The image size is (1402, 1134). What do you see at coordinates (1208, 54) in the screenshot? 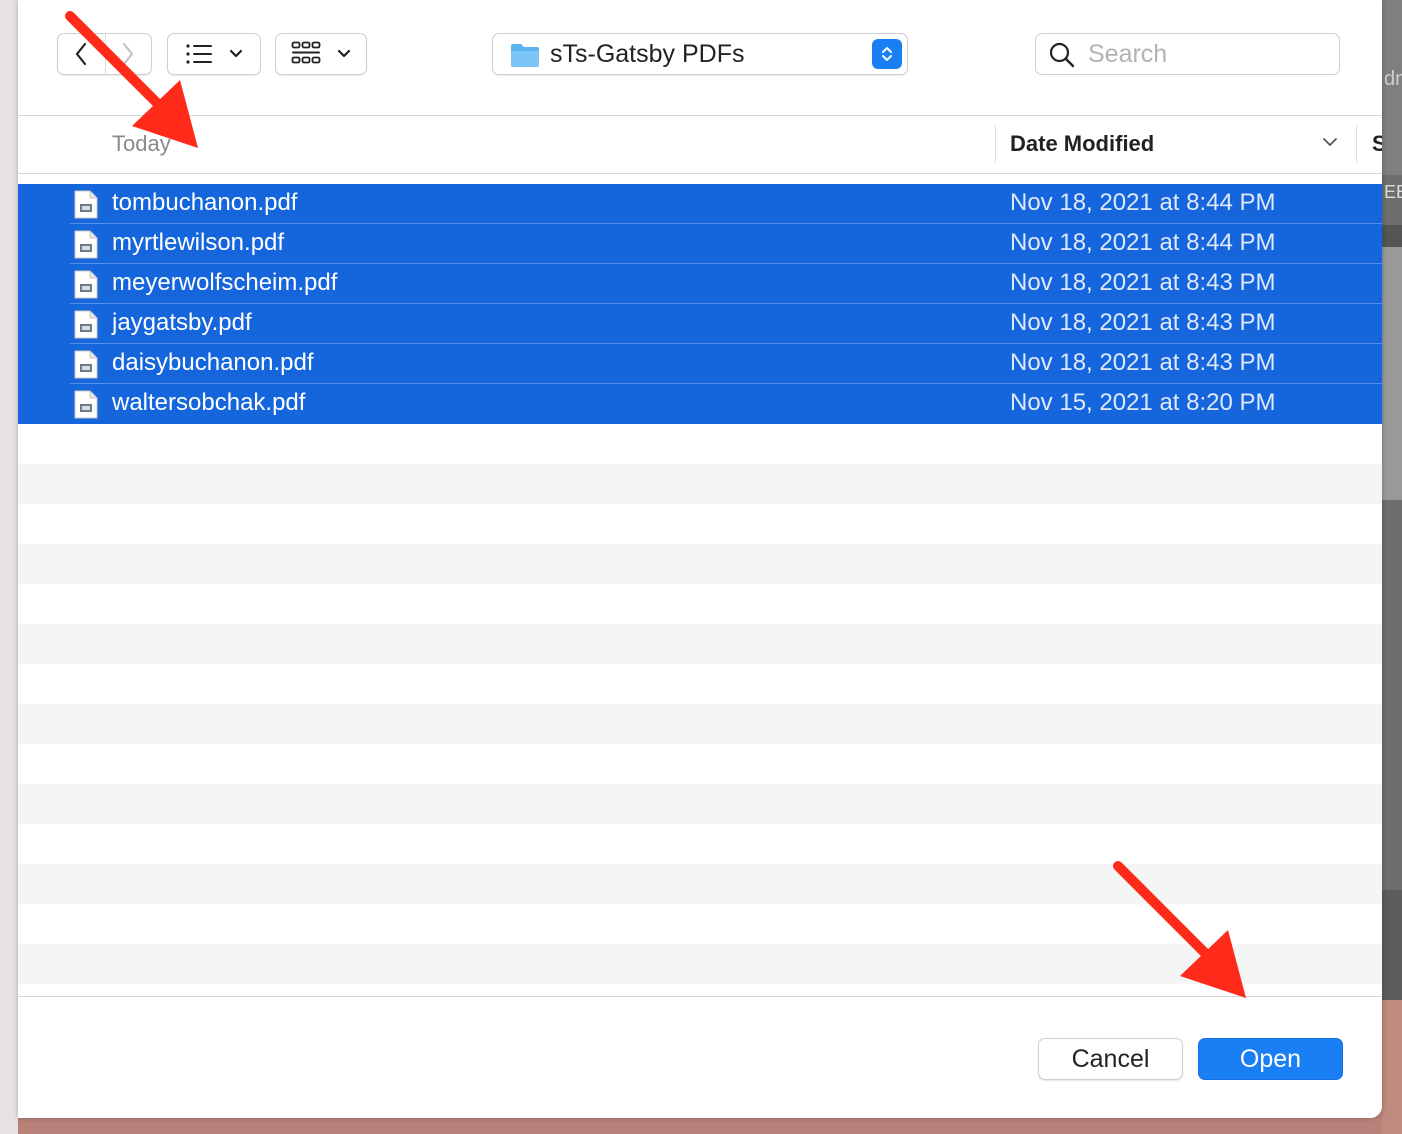
I see `search-input` at bounding box center [1208, 54].